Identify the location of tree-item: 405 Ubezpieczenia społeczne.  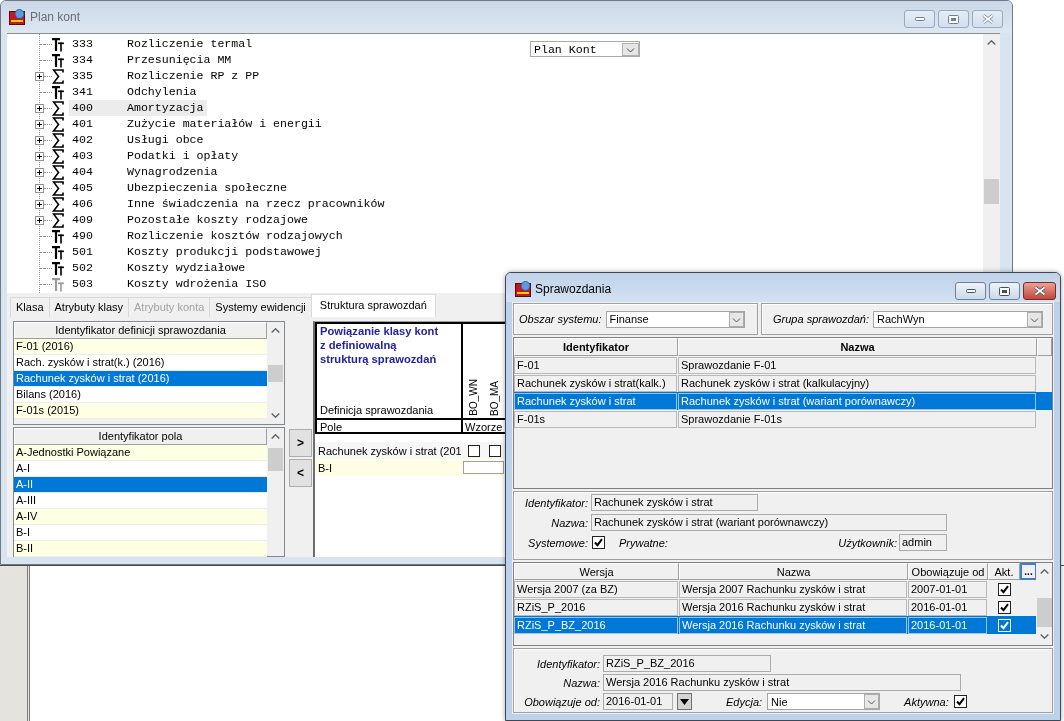
(179, 188).